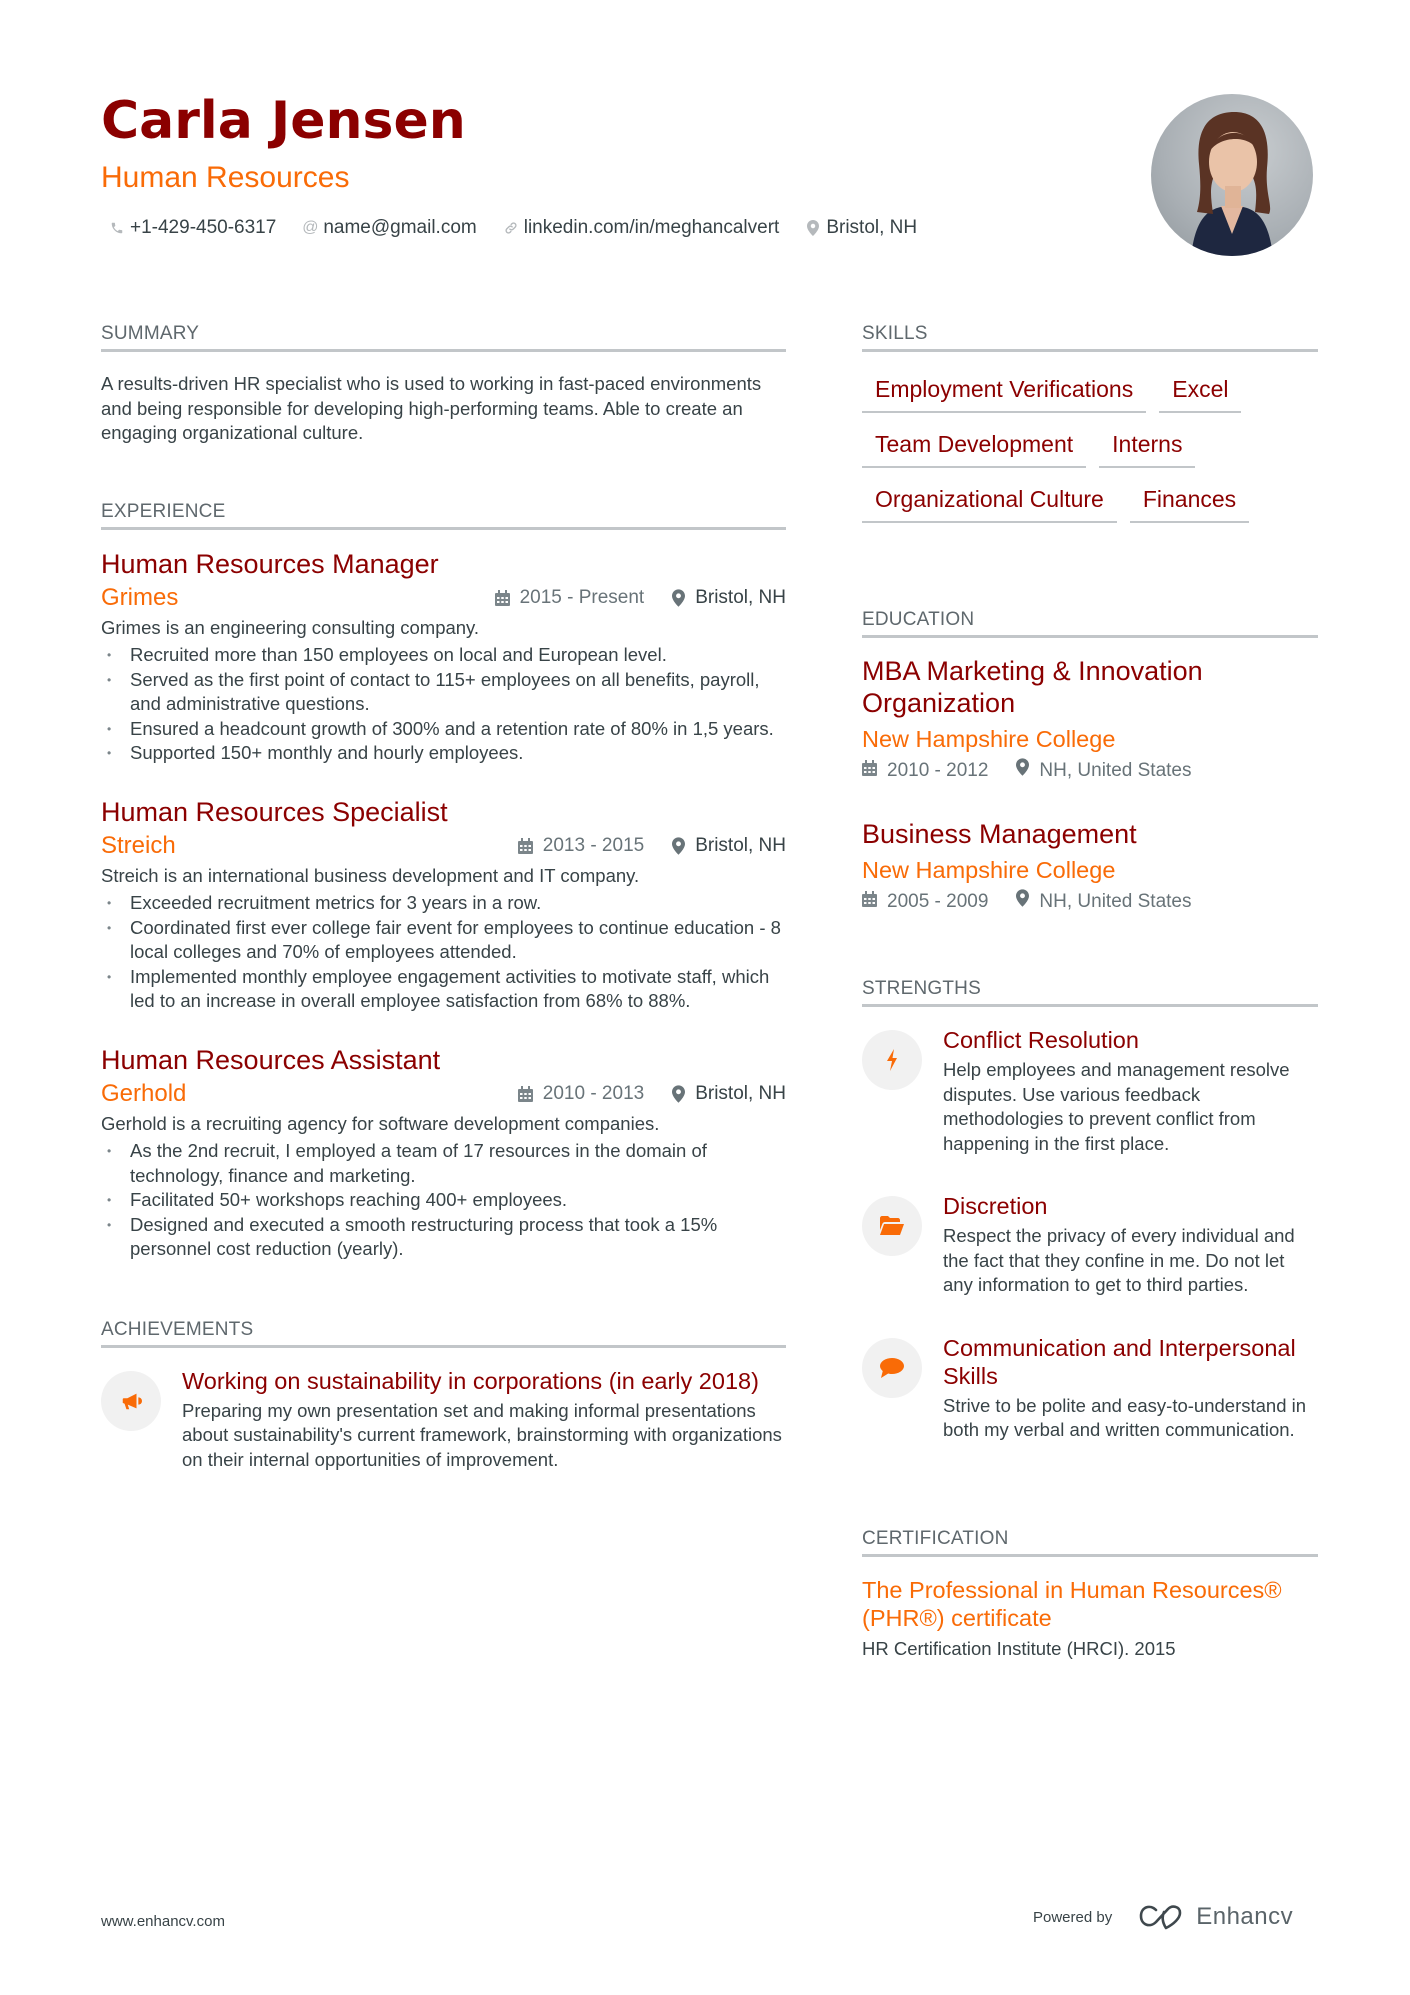 This screenshot has height=1995, width=1410. Describe the element at coordinates (1090, 1542) in the screenshot. I see `certification-heading: CERTIFICATION` at that location.